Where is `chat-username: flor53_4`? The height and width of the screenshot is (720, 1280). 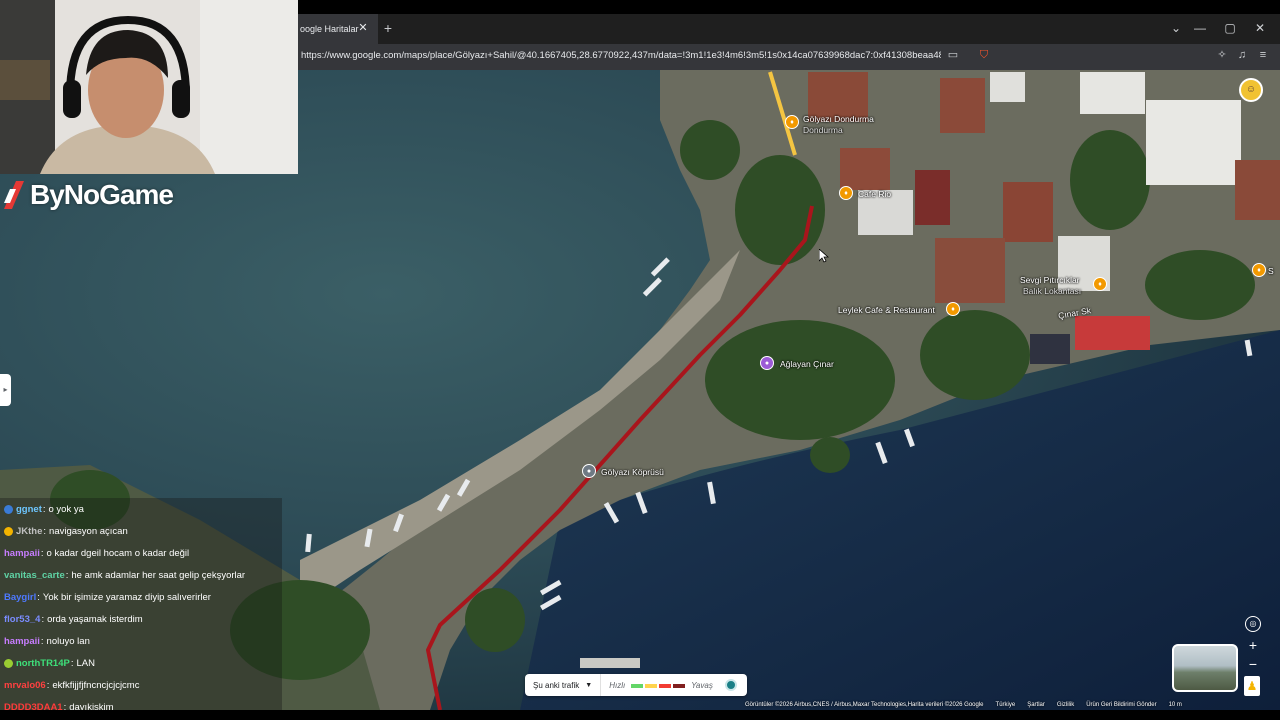 chat-username: flor53_4 is located at coordinates (22, 619).